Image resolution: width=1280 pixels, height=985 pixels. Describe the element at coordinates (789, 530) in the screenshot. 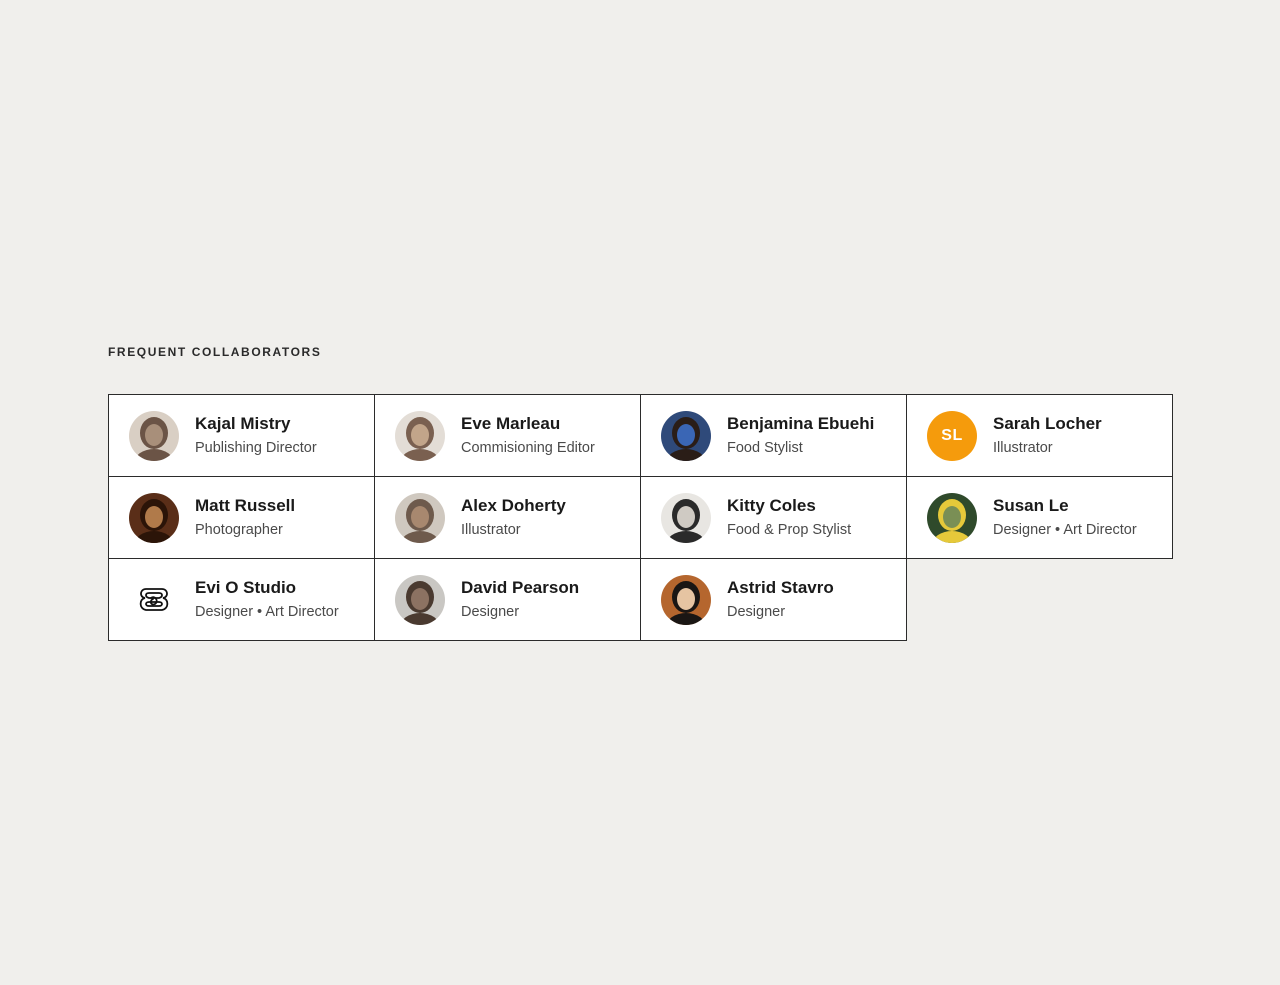

I see `collaborator-role: Food & Prop Stylist` at that location.